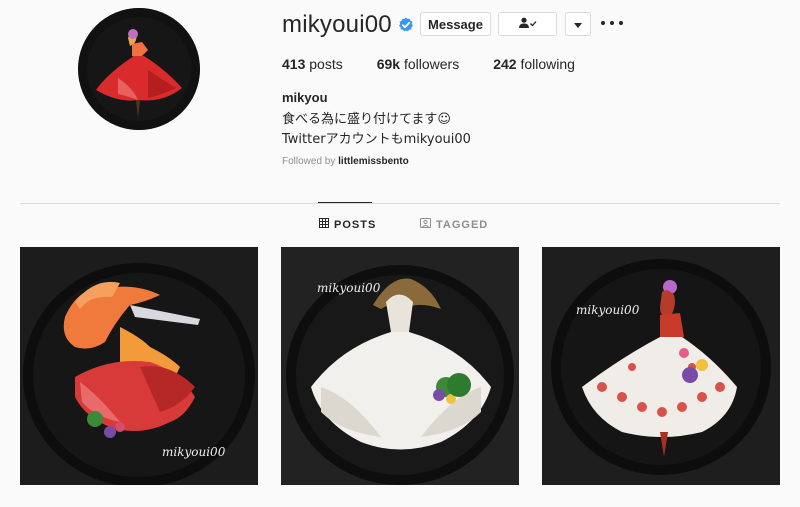  I want to click on following-stat: 242 following, so click(534, 64).